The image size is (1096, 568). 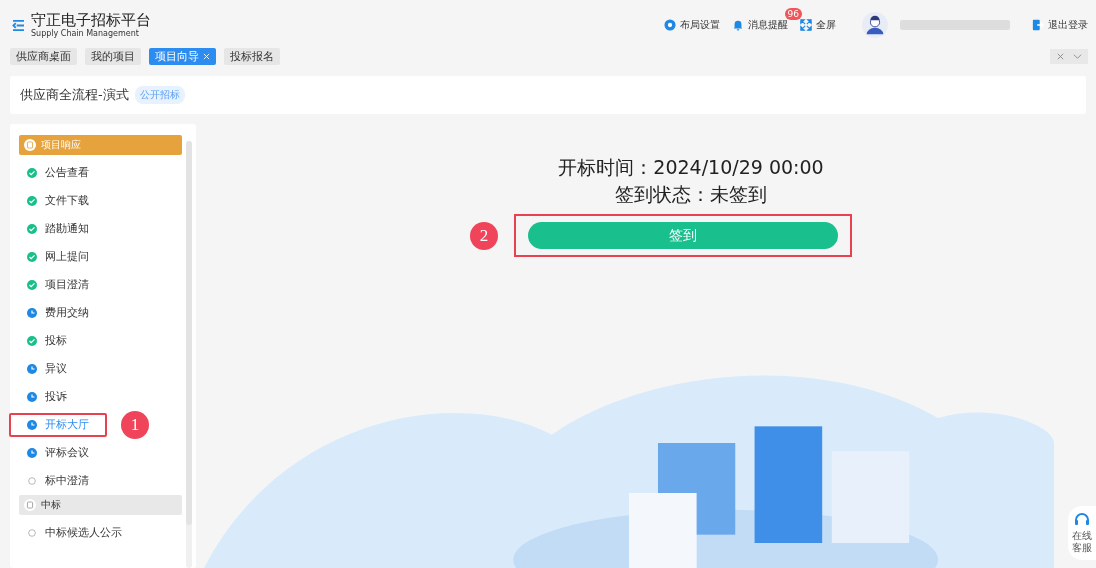 What do you see at coordinates (691, 167) in the screenshot?
I see `opening-time: 开标时间：2024/10/29 00:00` at bounding box center [691, 167].